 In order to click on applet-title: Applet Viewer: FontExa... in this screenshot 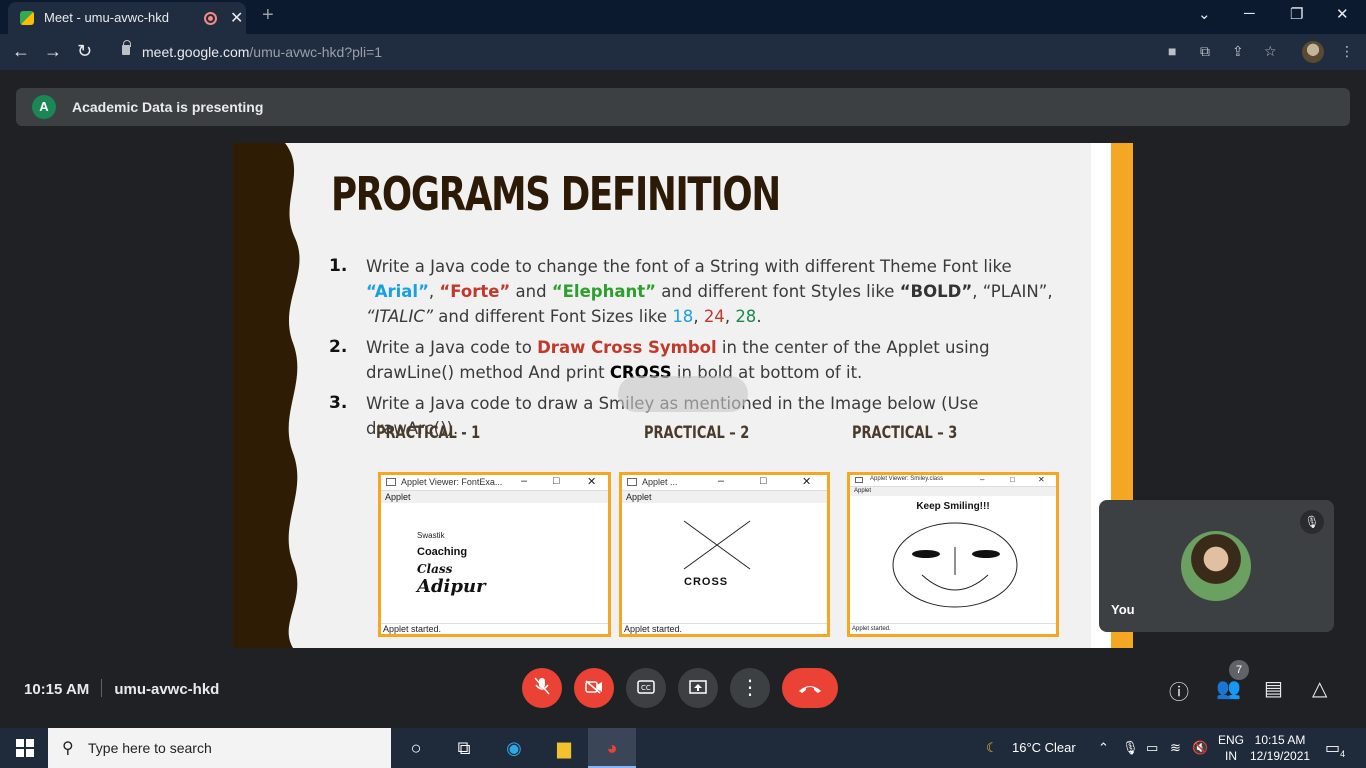, I will do `click(452, 482)`.